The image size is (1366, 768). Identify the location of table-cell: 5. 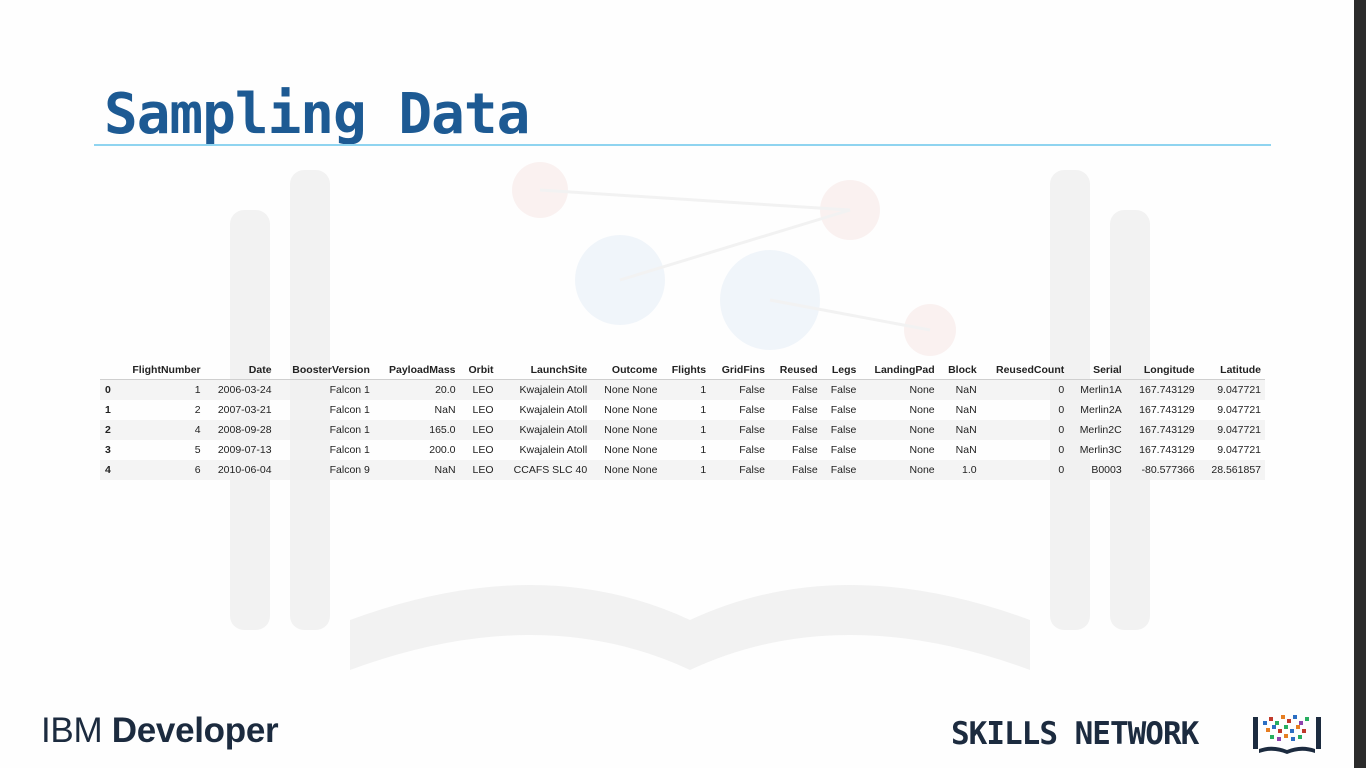
(197, 450).